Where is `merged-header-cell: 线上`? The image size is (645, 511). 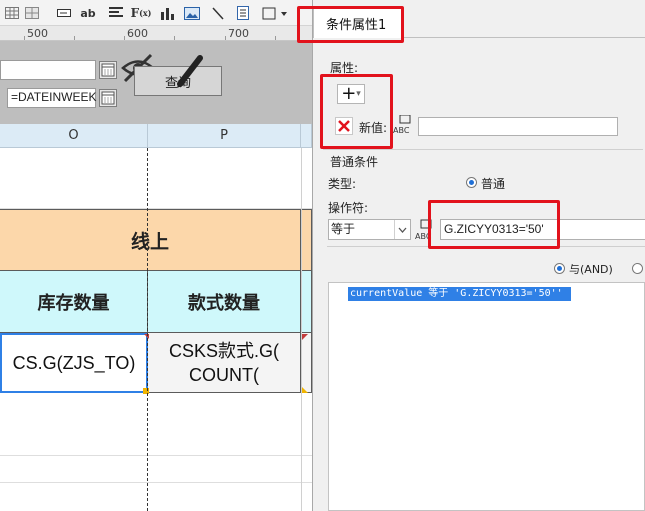 merged-header-cell: 线上 is located at coordinates (150, 240).